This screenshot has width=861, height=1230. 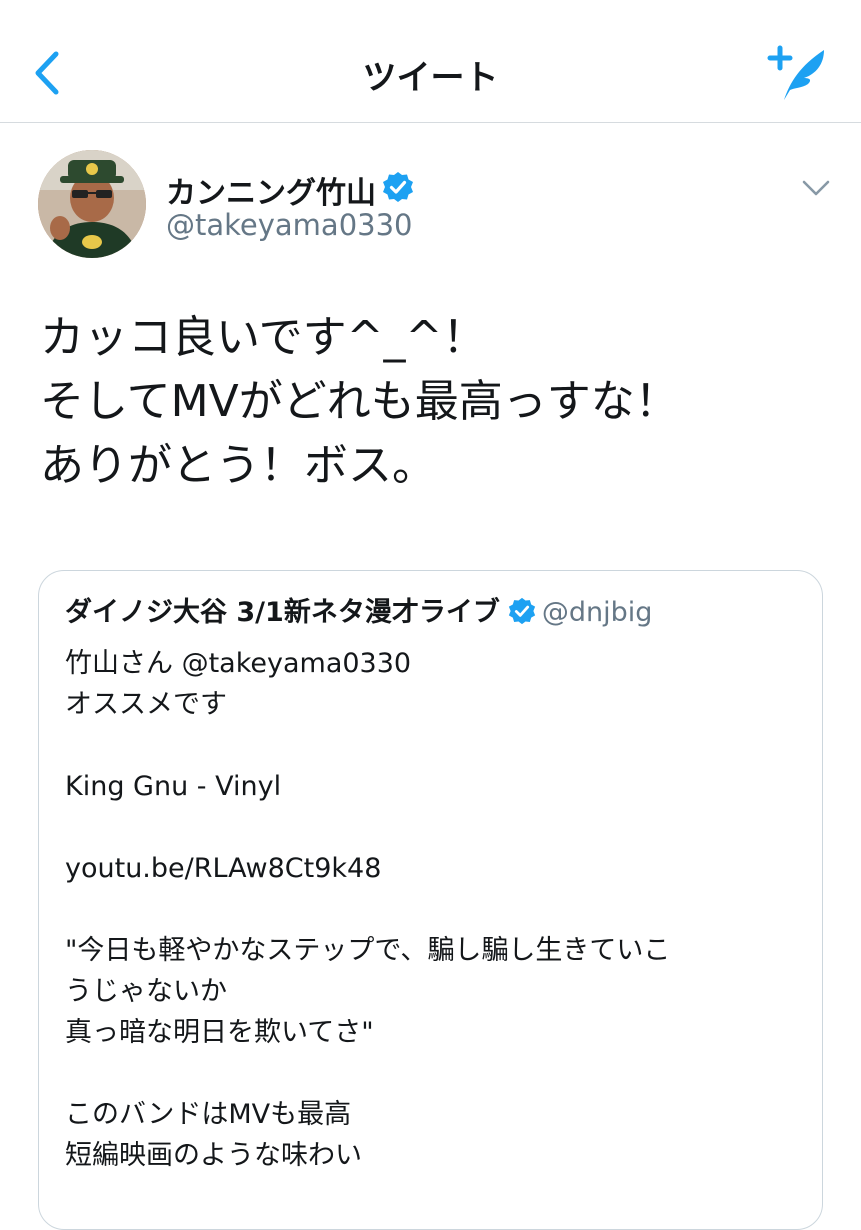 I want to click on tweet-header: カンニング竹山 @takeyama0330, so click(x=430, y=197).